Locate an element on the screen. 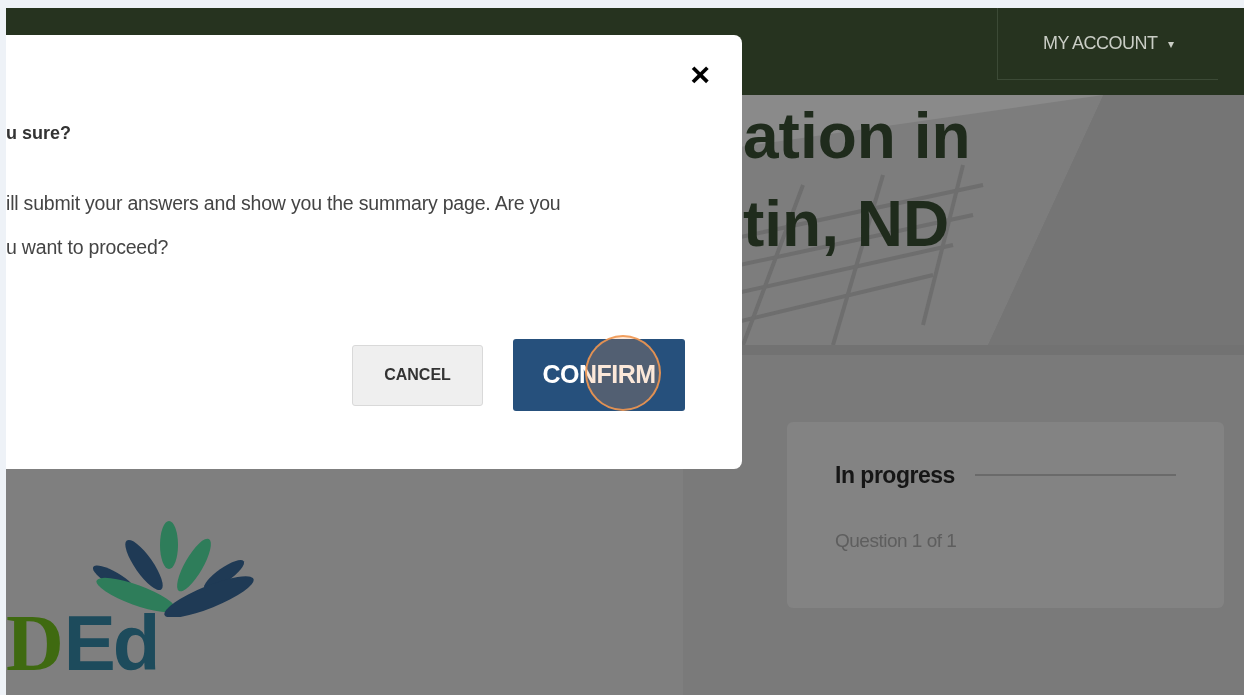 The height and width of the screenshot is (695, 1244). logo-text: D is located at coordinates (35, 643).